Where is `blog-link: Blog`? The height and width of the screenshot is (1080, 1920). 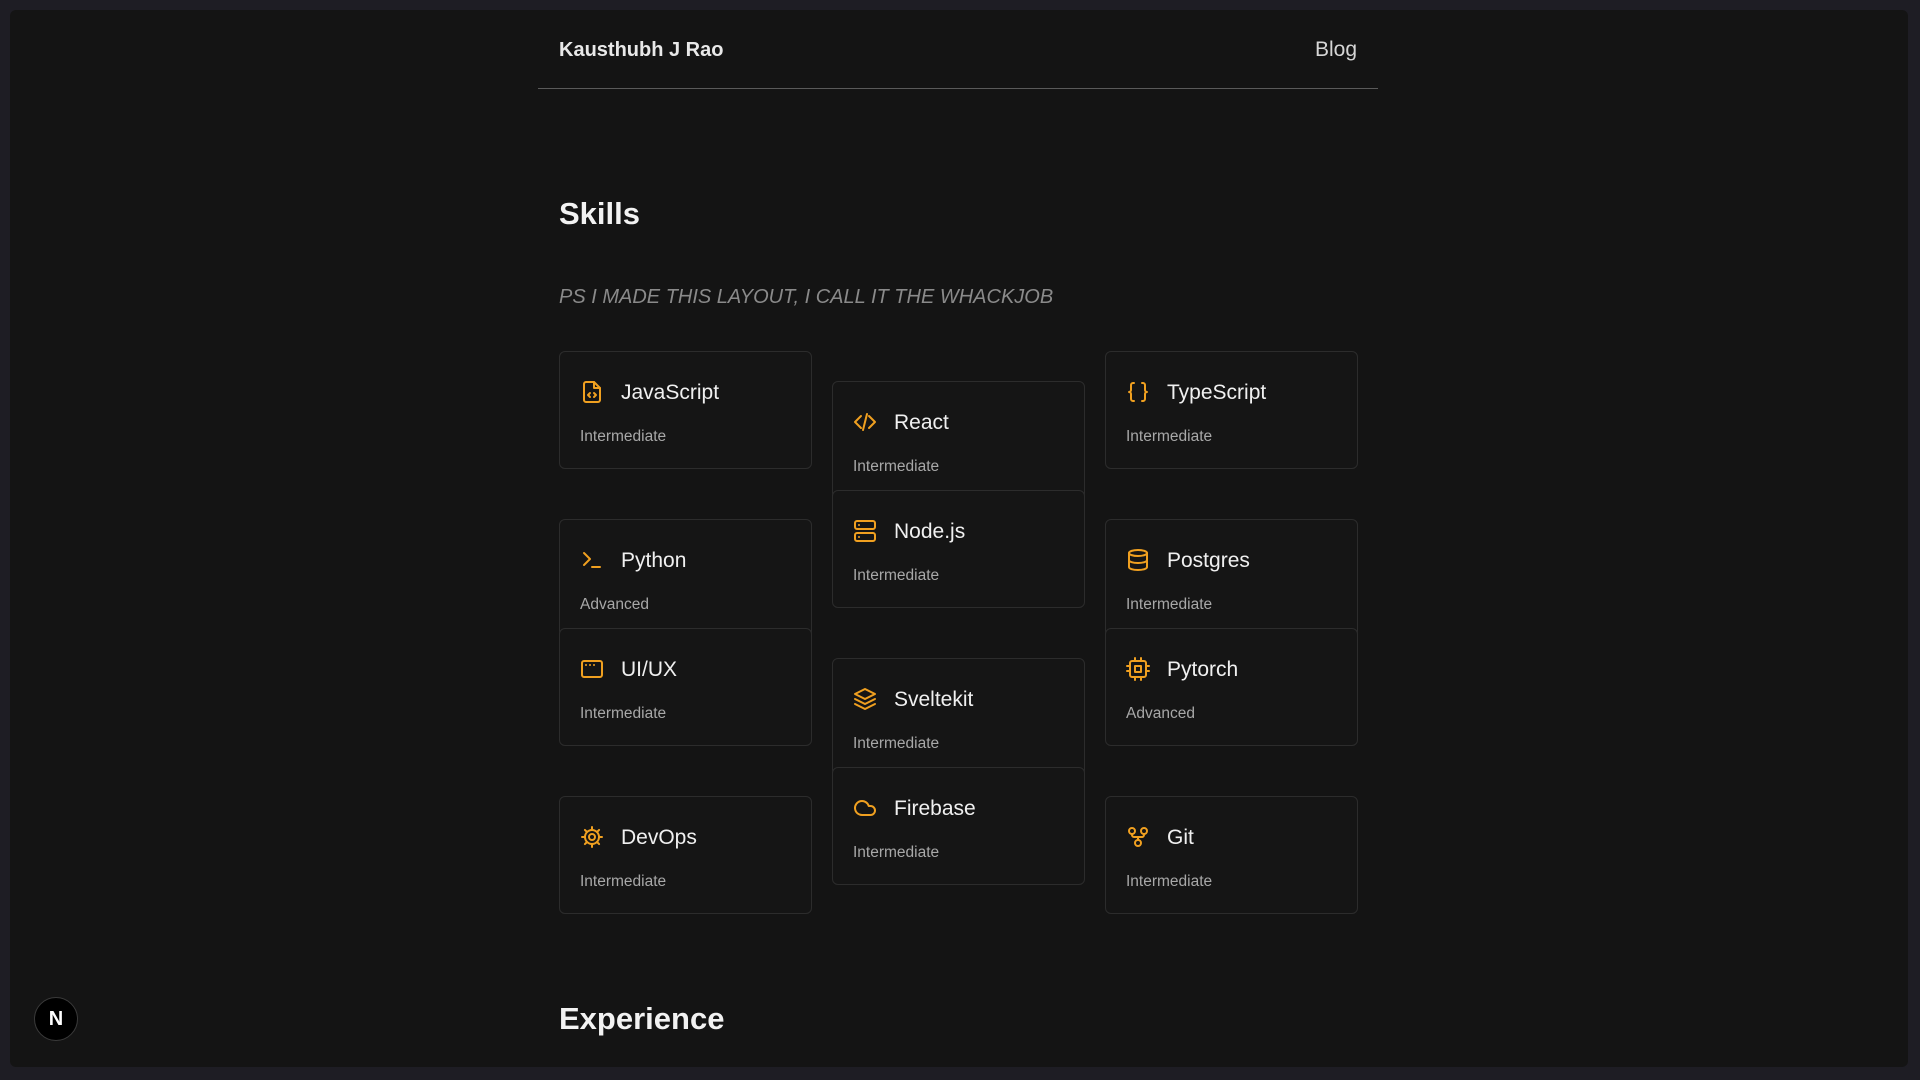 blog-link: Blog is located at coordinates (1336, 50).